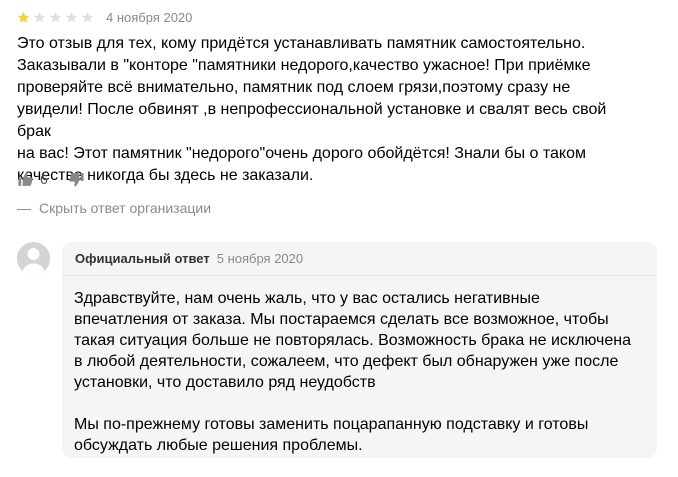 This screenshot has width=678, height=477. What do you see at coordinates (149, 17) in the screenshot?
I see `review-date: 4 ноября 2020` at bounding box center [149, 17].